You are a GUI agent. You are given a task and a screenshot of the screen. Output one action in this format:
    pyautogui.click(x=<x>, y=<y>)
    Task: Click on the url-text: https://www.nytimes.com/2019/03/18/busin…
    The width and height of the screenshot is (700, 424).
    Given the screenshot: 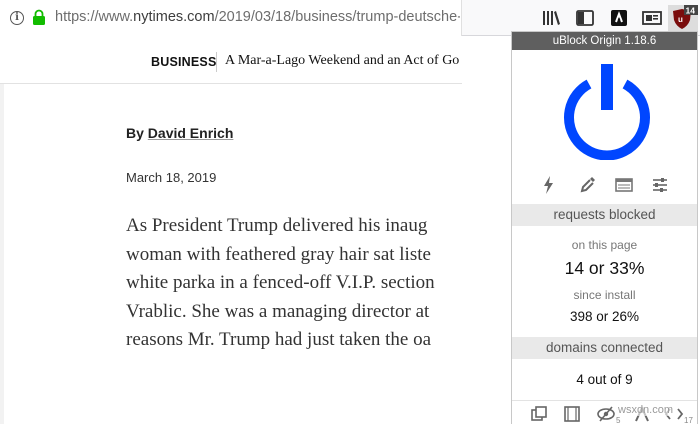 What is the action you would take?
    pyautogui.click(x=257, y=17)
    